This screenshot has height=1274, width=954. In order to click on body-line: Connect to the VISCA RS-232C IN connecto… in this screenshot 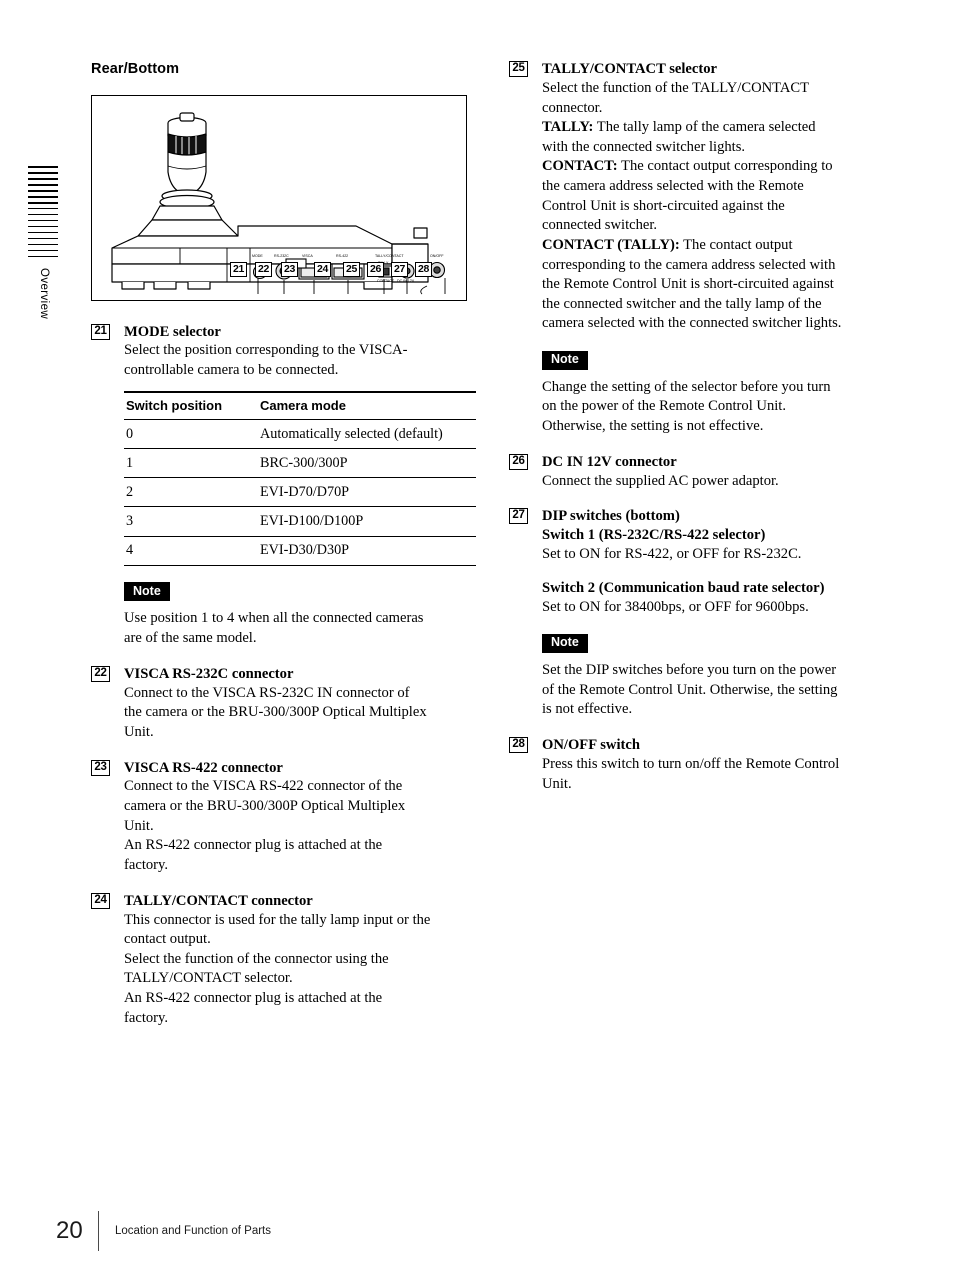, I will do `click(267, 692)`.